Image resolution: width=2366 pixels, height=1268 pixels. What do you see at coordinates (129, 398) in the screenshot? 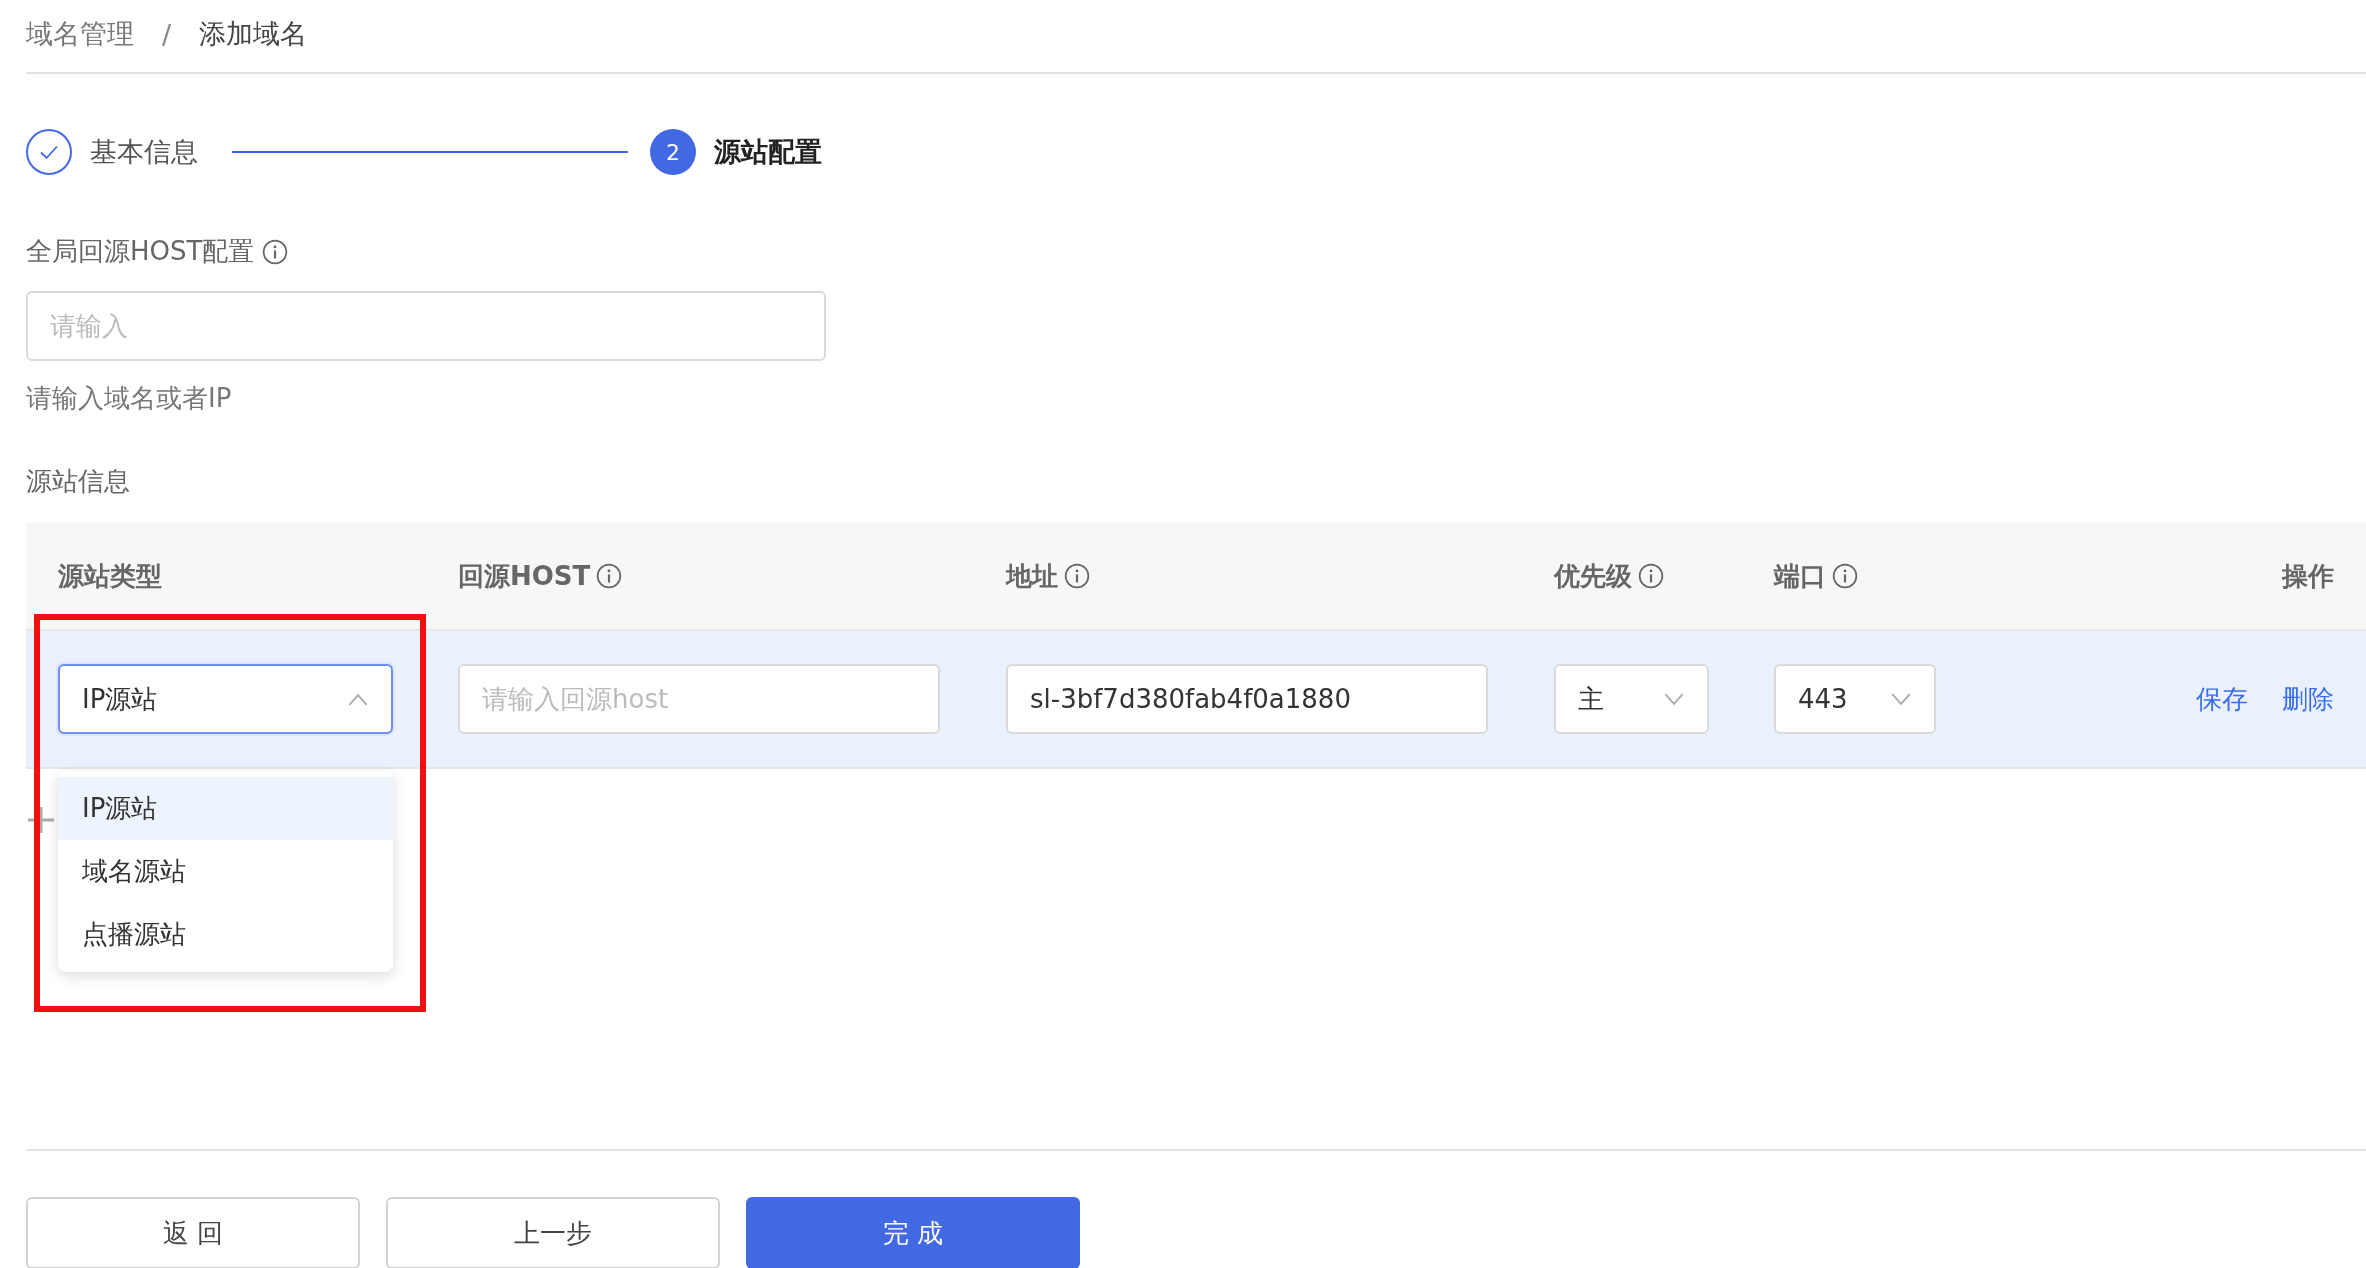
I see `field-hint: 请输入域名或者IP` at bounding box center [129, 398].